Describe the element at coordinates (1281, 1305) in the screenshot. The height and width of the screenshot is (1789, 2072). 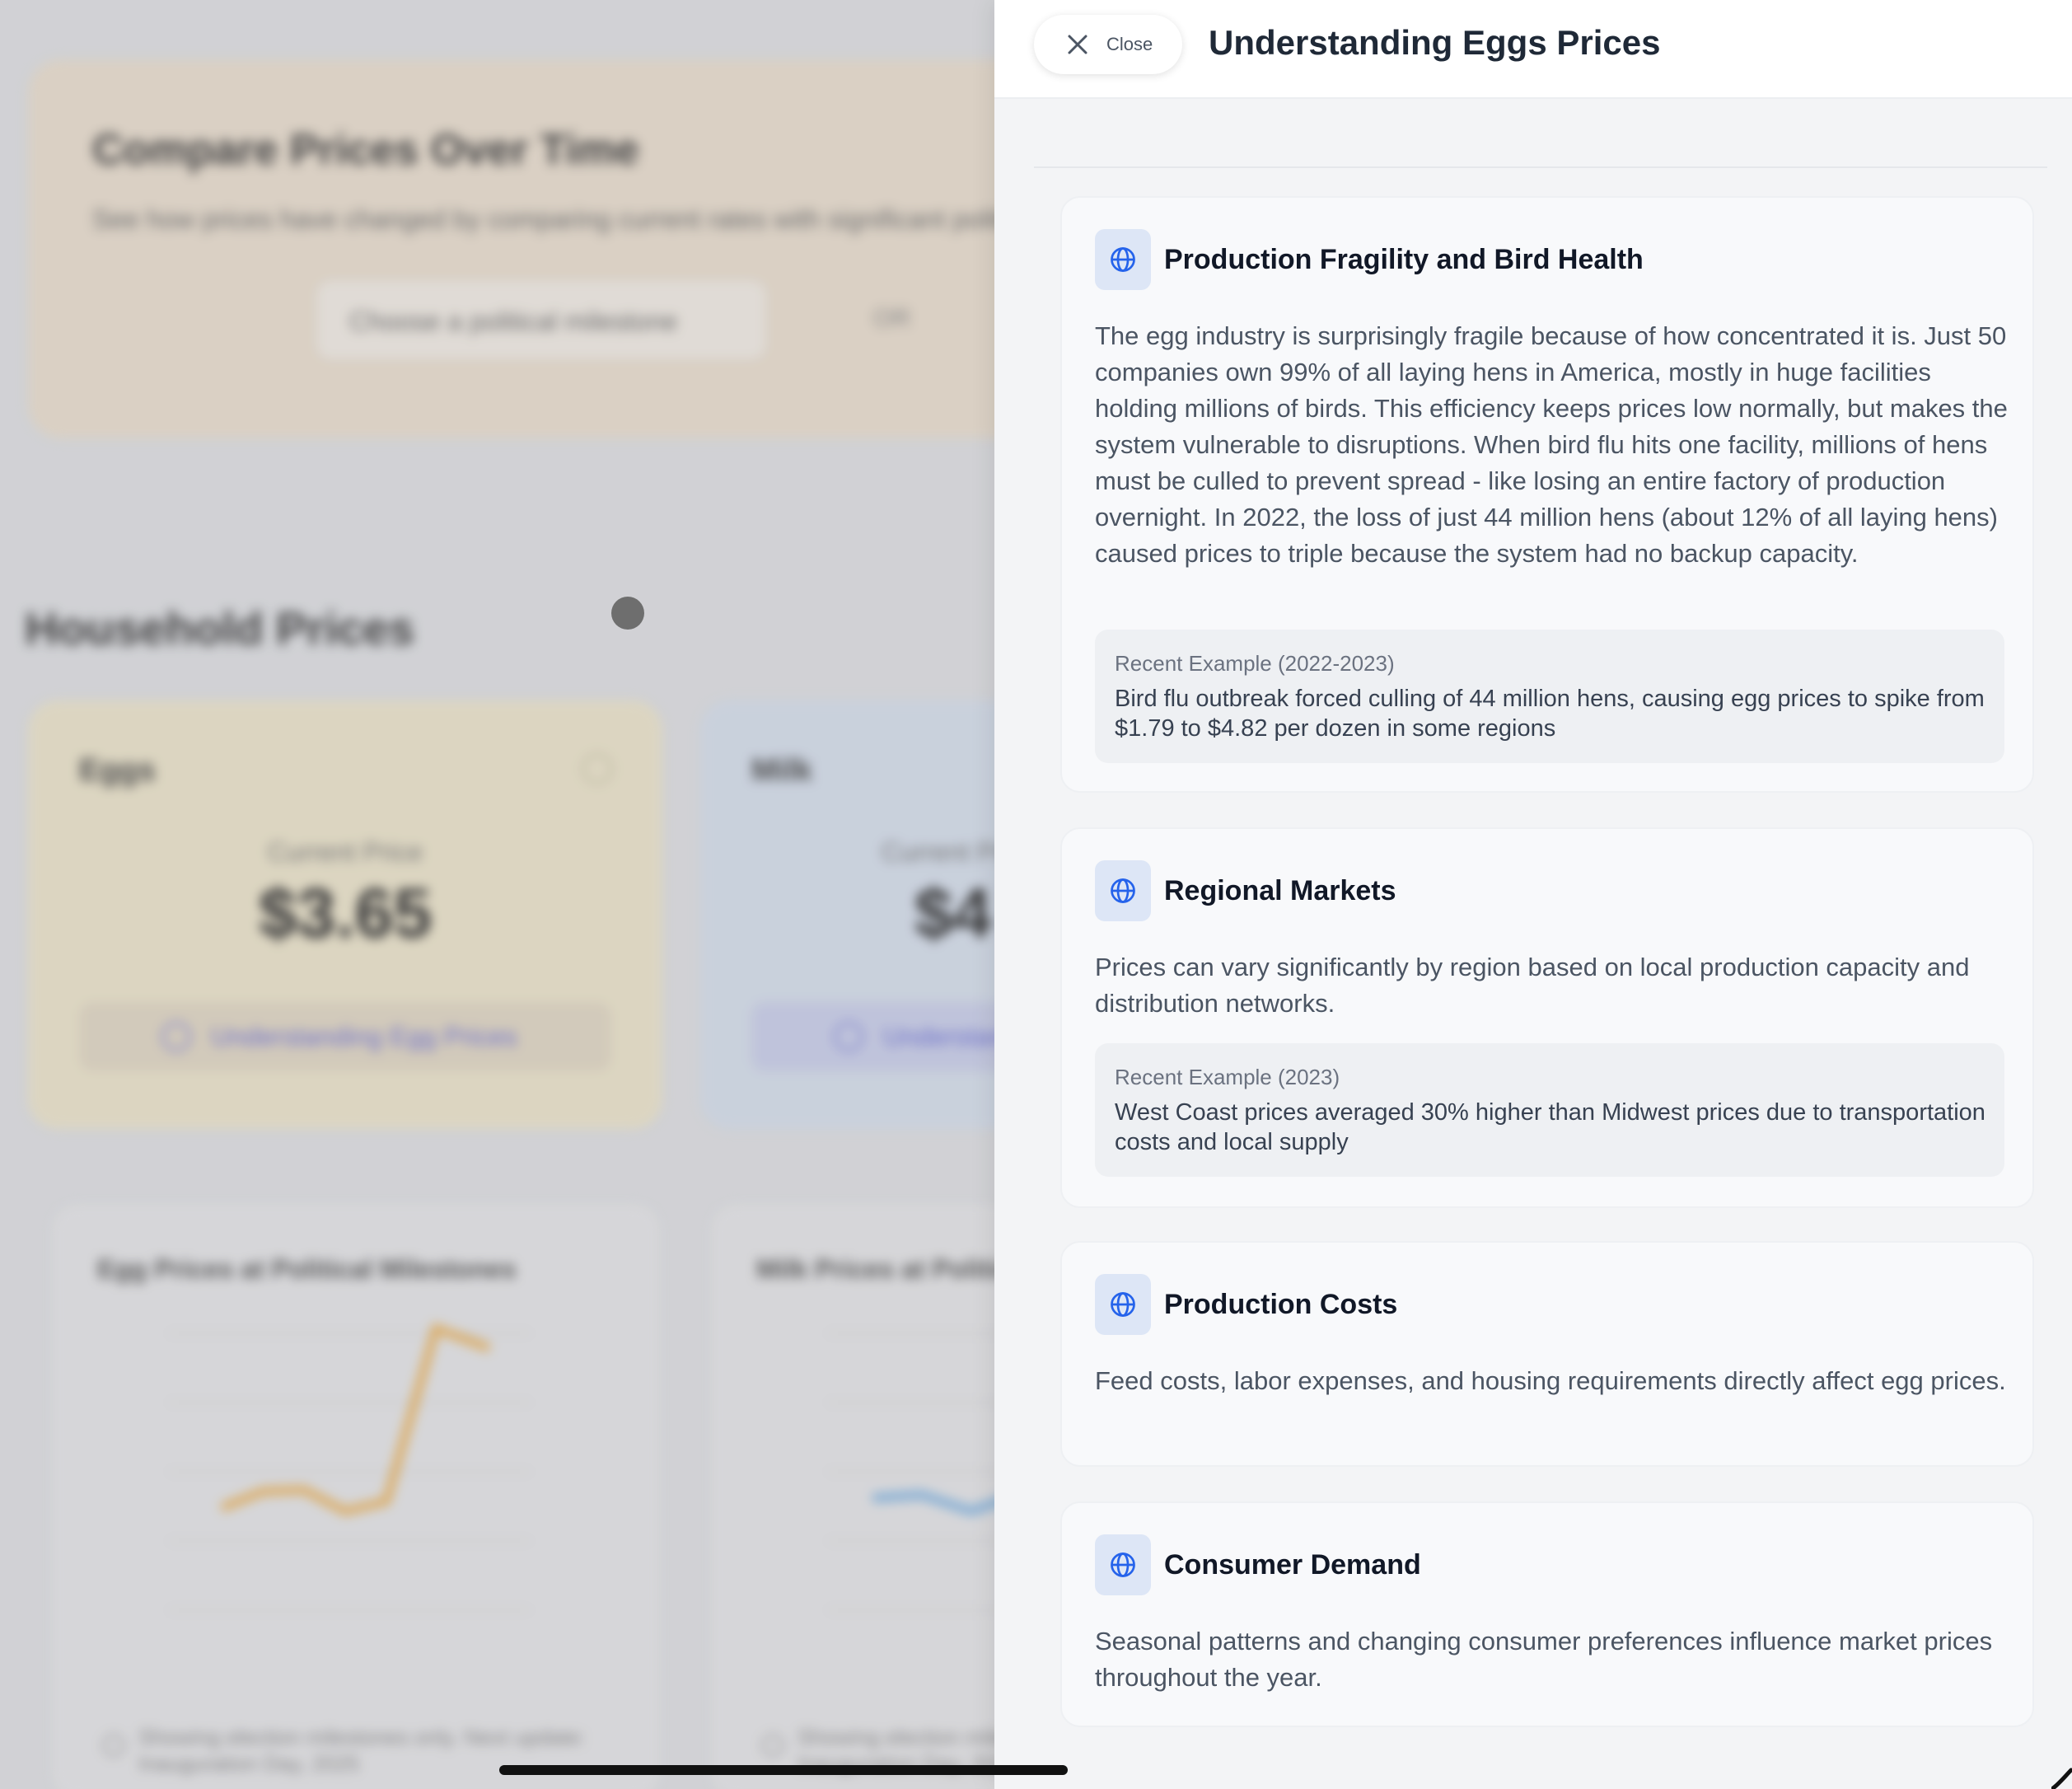
I see `factor-title: Production Costs` at that location.